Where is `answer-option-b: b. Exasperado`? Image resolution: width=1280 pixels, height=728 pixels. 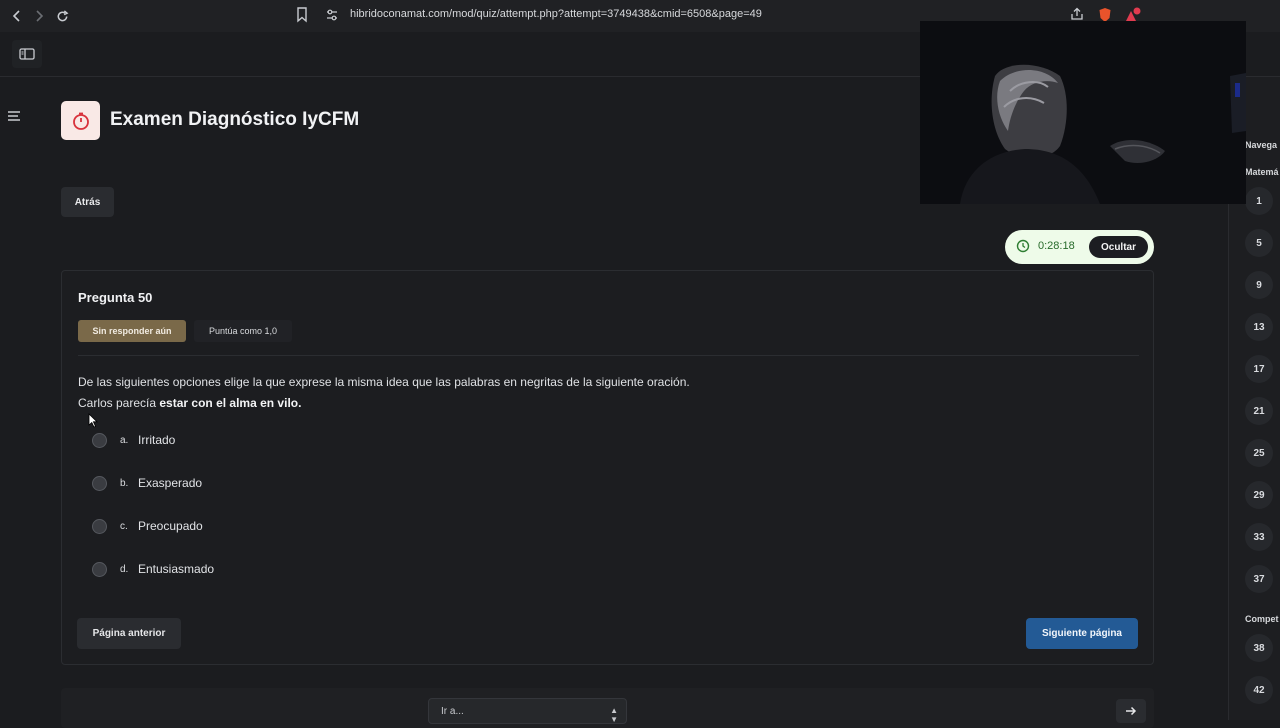
answer-option-b: b. Exasperado is located at coordinates (147, 483).